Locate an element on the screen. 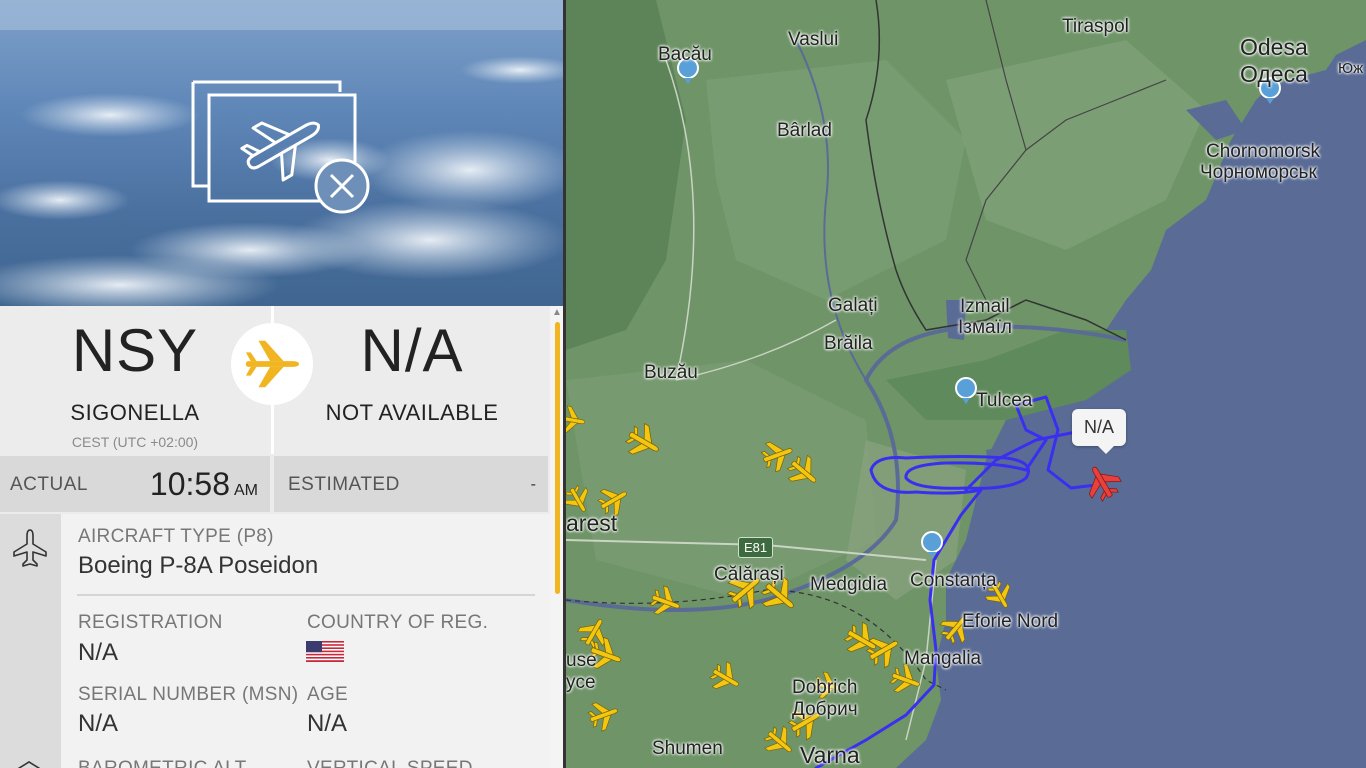 Image resolution: width=1366 pixels, height=768 pixels. registration-label: REGISTRATION is located at coordinates (150, 622).